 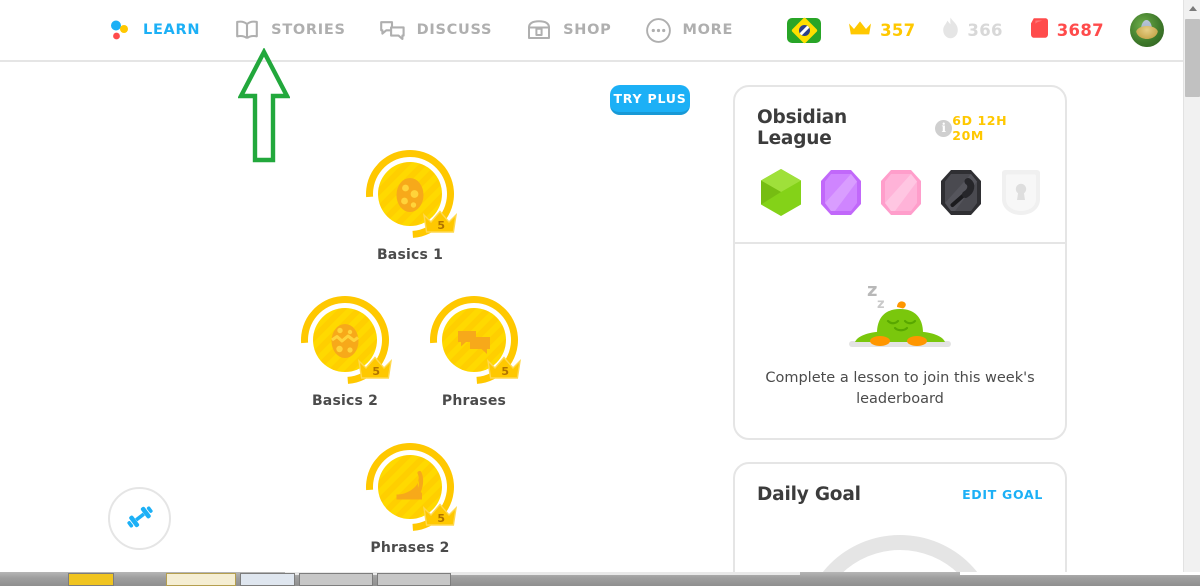 I want to click on skill-label: Basics 2, so click(x=345, y=401).